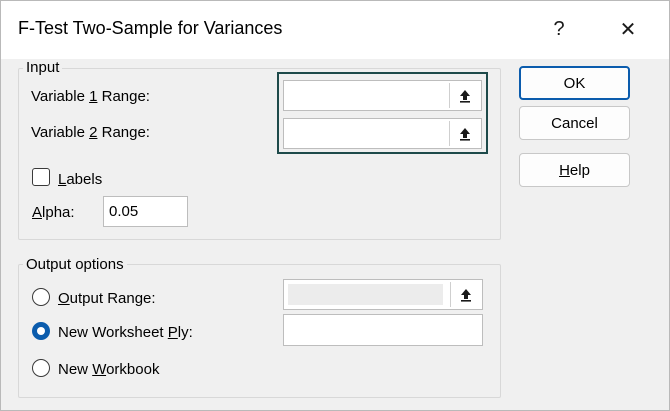  Describe the element at coordinates (564, 170) in the screenshot. I see `help-mnemonic: H` at that location.